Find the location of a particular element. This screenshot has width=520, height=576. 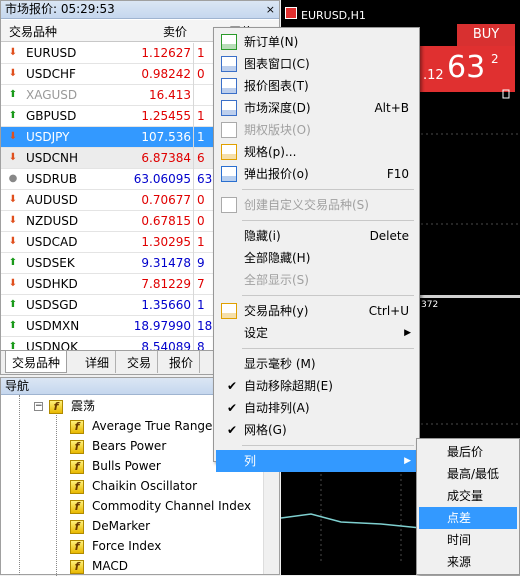

submenu-arrow-icon: ▶ is located at coordinates (407, 461).